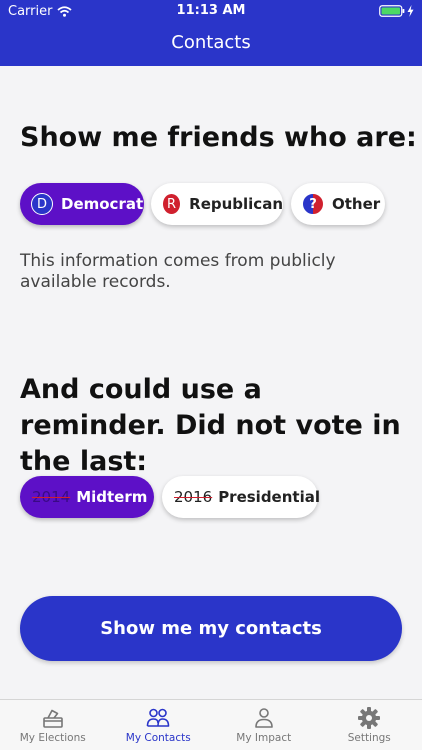 The height and width of the screenshot is (750, 422). I want to click on party-other-toggle: ? Other, so click(338, 204).